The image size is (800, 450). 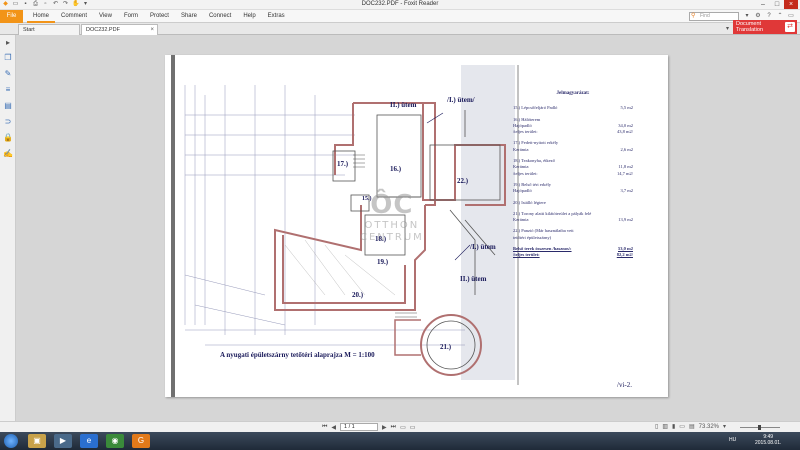 I want to click on maximize-button: □, so click(x=777, y=4).